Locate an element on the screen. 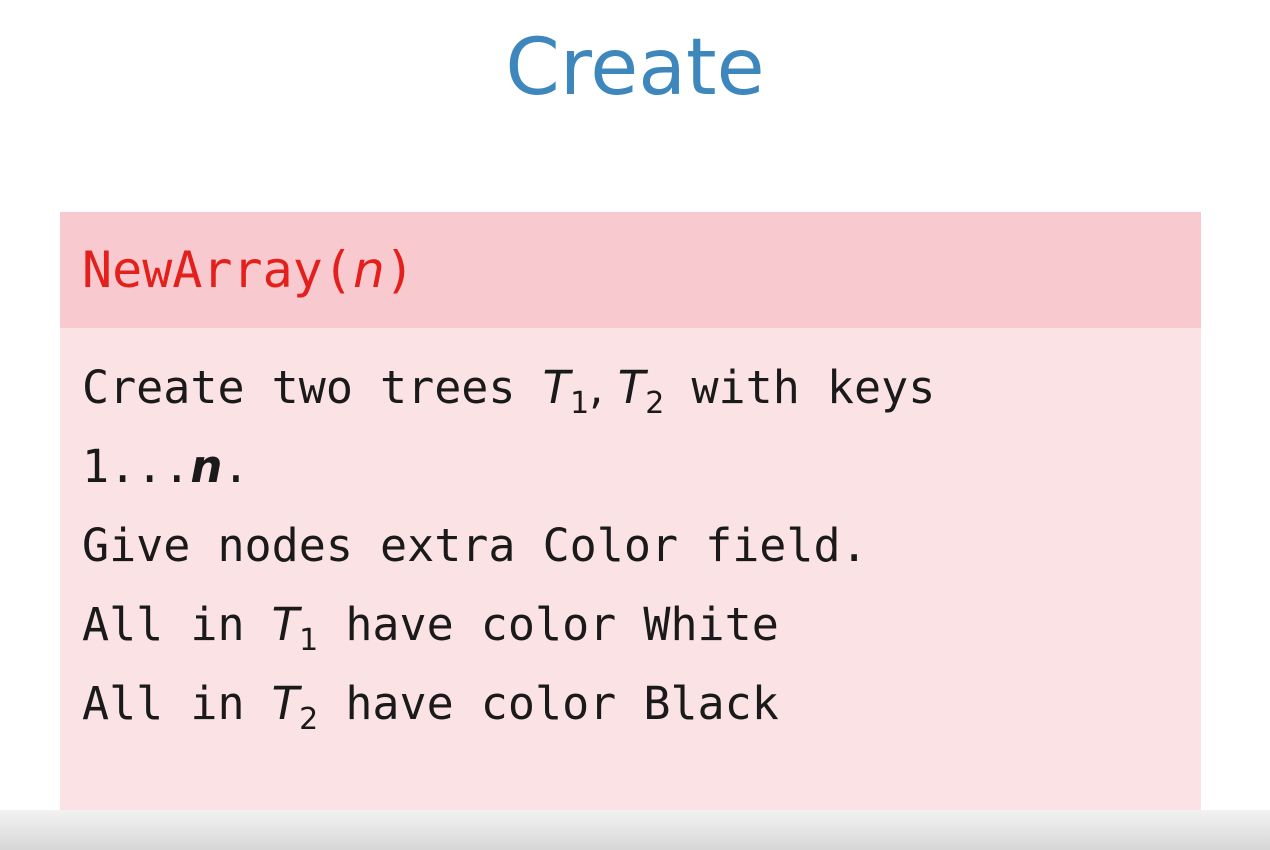  math-n: n is located at coordinates (206, 466).